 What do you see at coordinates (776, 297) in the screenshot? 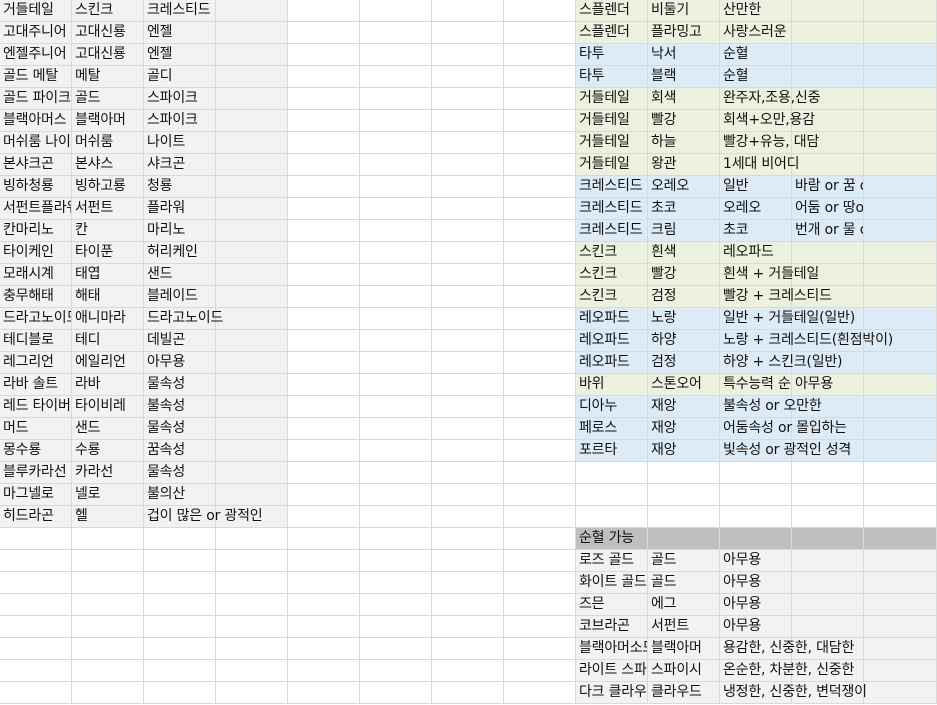
I see `right-table-cell: 빨강 + 크레스티드` at bounding box center [776, 297].